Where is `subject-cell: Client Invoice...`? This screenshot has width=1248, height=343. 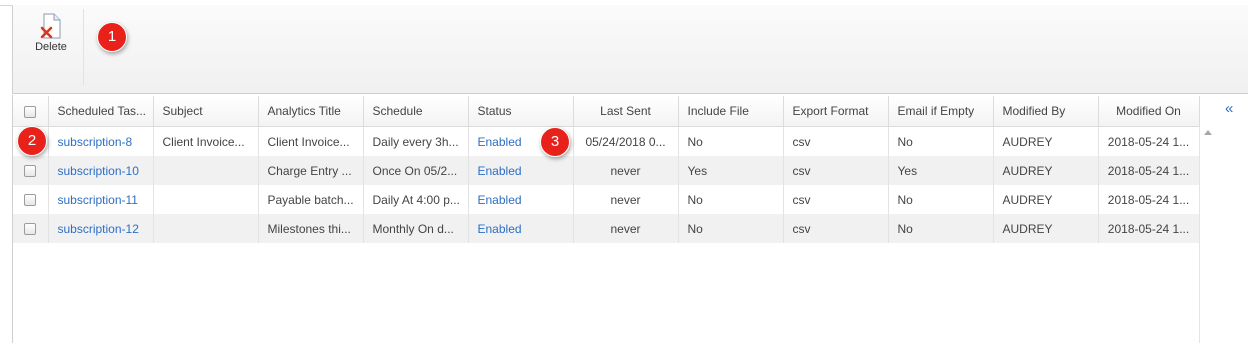 subject-cell: Client Invoice... is located at coordinates (206, 141).